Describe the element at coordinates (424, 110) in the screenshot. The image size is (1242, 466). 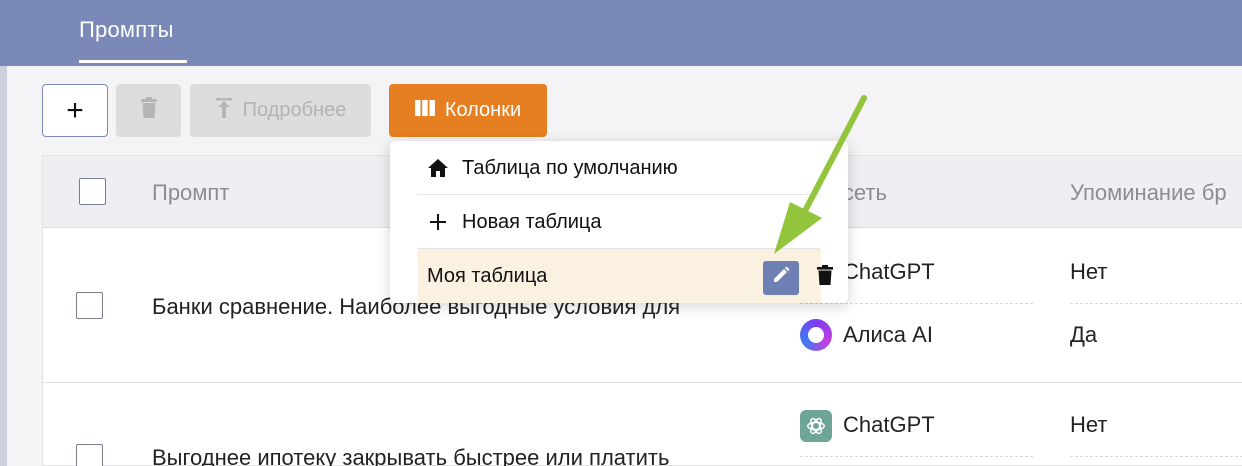
I see `columns-icon` at that location.